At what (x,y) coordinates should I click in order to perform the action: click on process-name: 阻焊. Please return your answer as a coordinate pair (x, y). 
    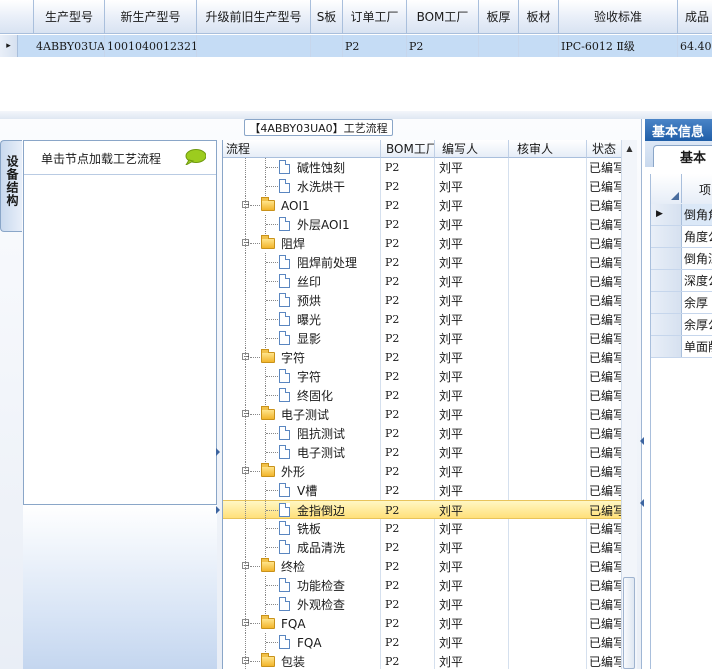
    Looking at the image, I should click on (330, 243).